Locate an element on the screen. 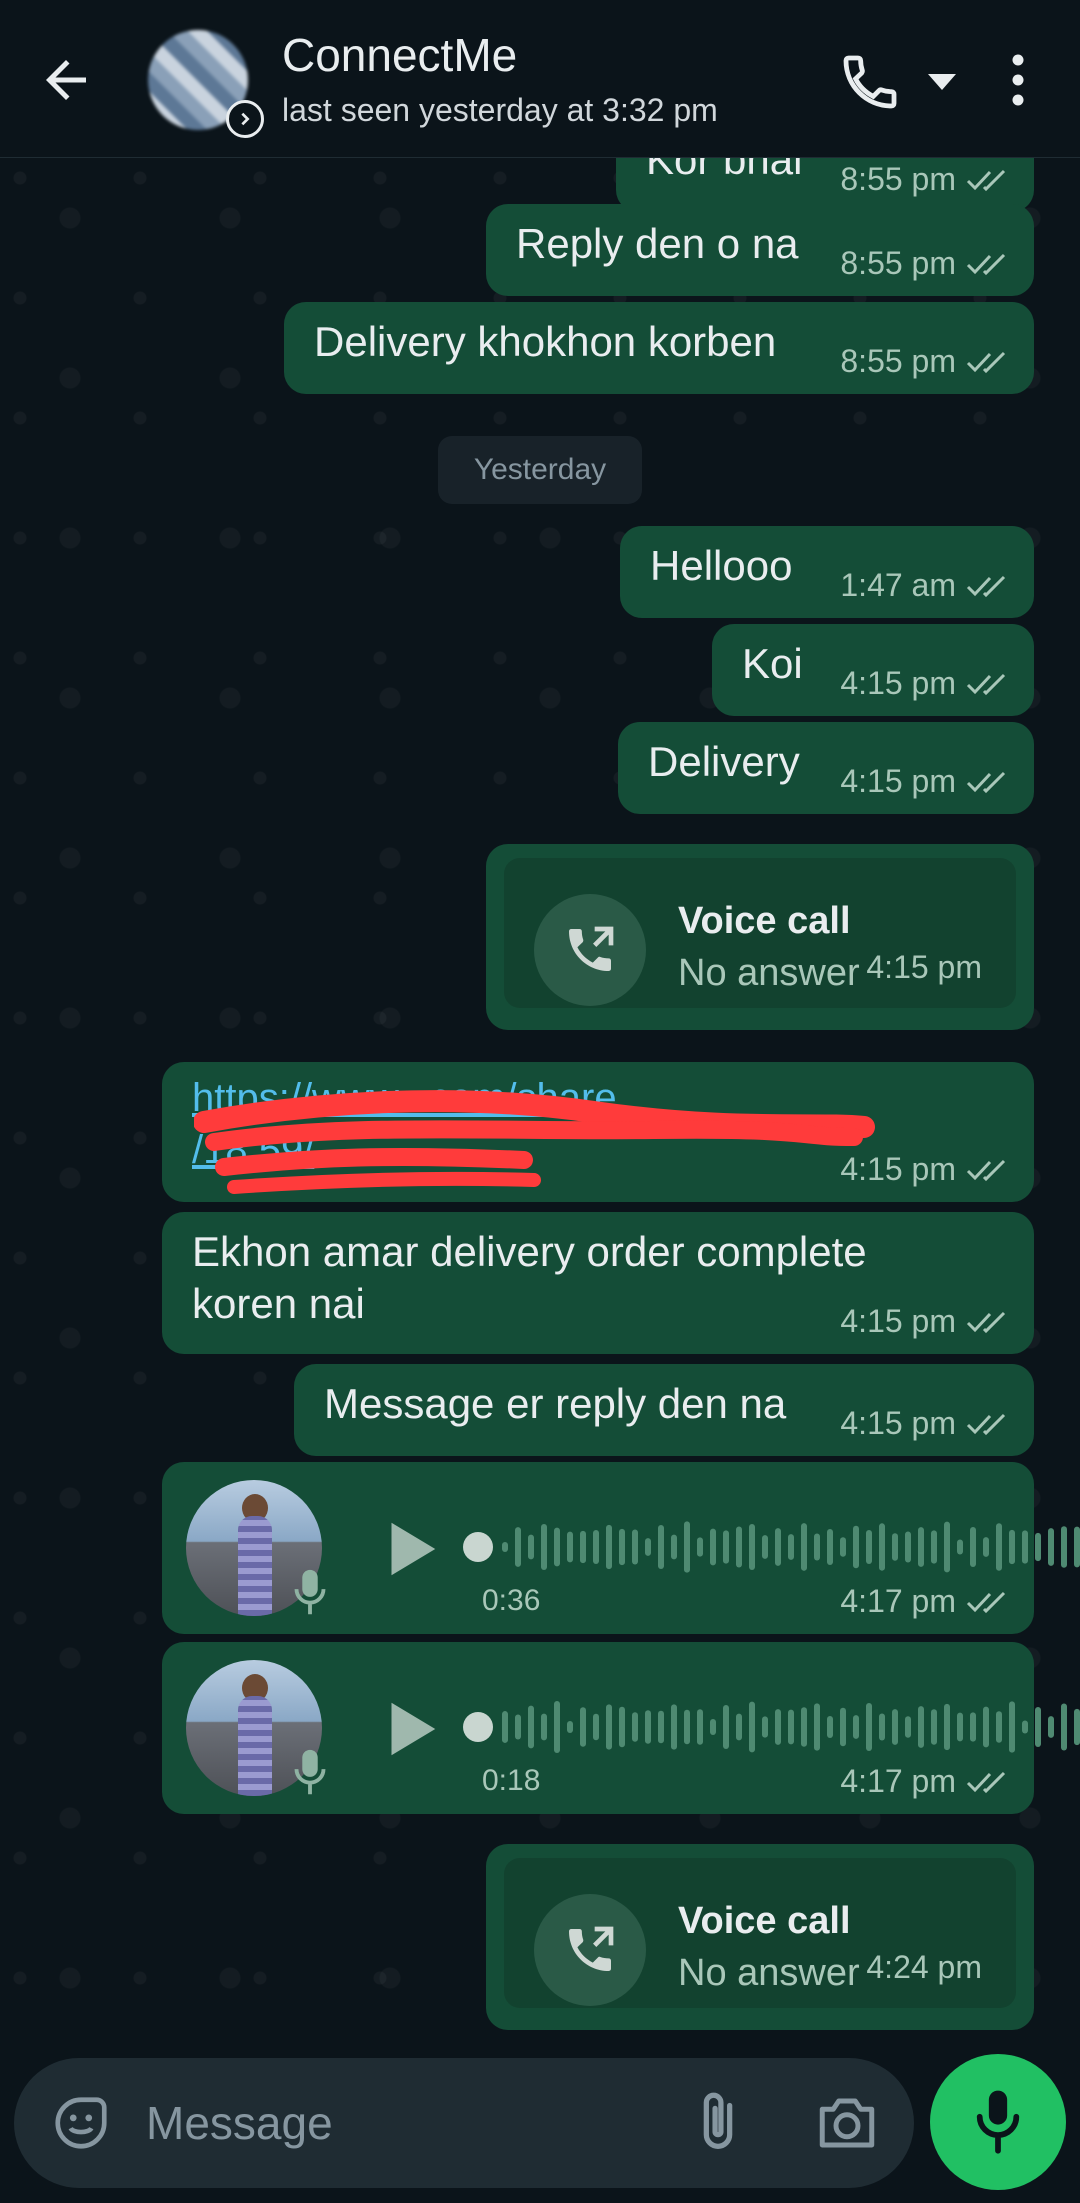 The height and width of the screenshot is (2203, 1080). emoji-button is located at coordinates (81, 2123).